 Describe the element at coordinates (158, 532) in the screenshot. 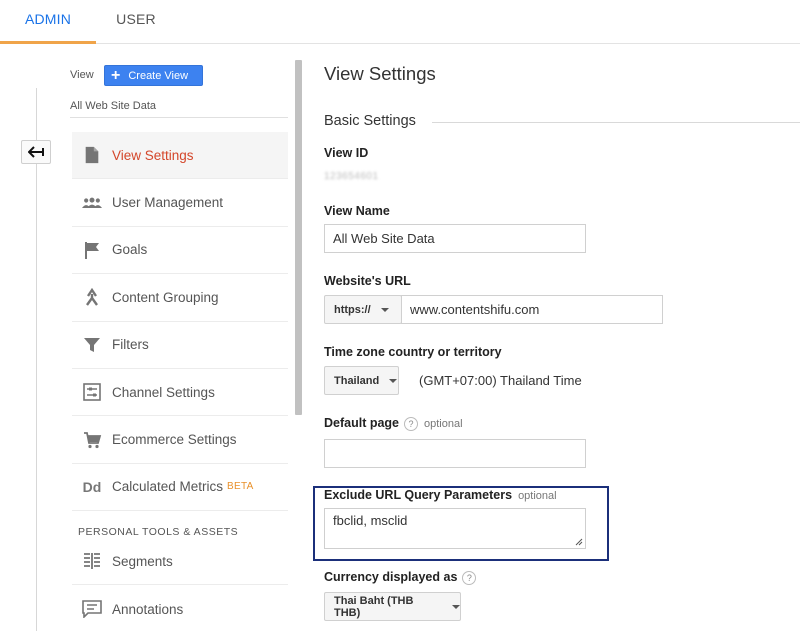

I see `personal-tools-heading: PERSONAL TOOLS & ASSETS` at that location.